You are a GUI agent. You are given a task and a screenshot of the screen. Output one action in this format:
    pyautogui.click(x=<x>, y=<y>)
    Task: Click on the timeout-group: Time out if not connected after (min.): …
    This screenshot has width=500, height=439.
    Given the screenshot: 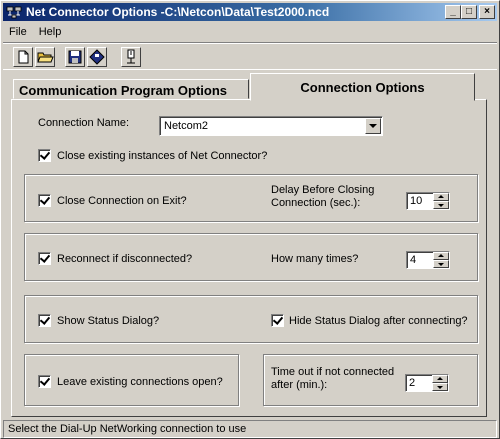 What is the action you would take?
    pyautogui.click(x=370, y=380)
    